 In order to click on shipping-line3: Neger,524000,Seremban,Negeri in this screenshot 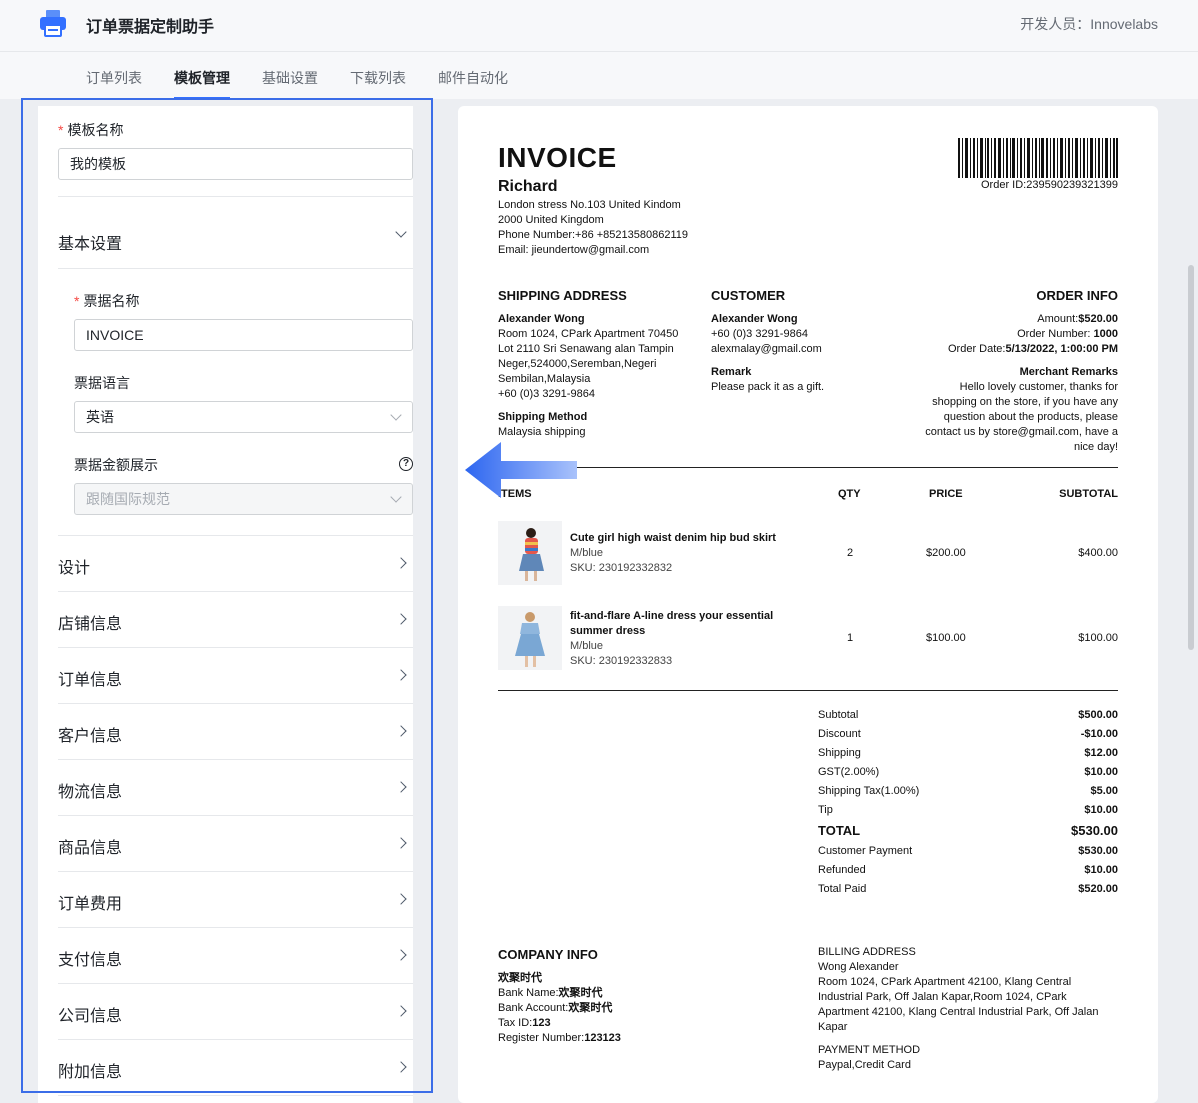, I will do `click(577, 364)`.